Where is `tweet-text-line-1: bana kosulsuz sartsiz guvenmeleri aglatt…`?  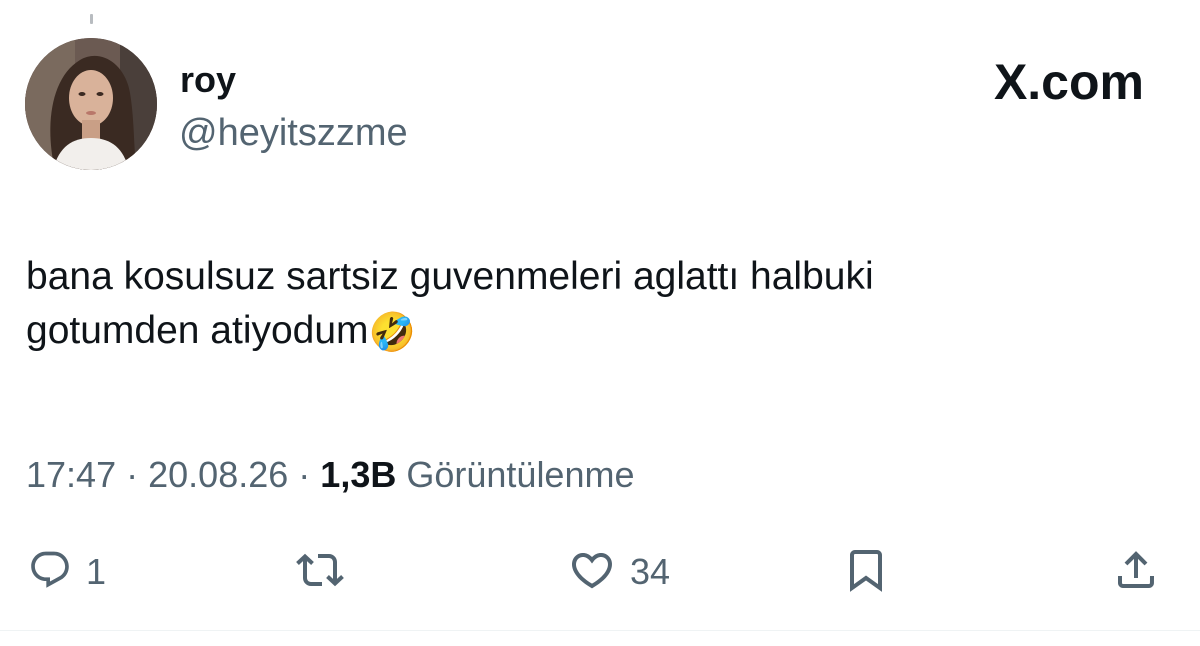
tweet-text-line-1: bana kosulsuz sartsiz guvenmeleri aglatt… is located at coordinates (450, 276).